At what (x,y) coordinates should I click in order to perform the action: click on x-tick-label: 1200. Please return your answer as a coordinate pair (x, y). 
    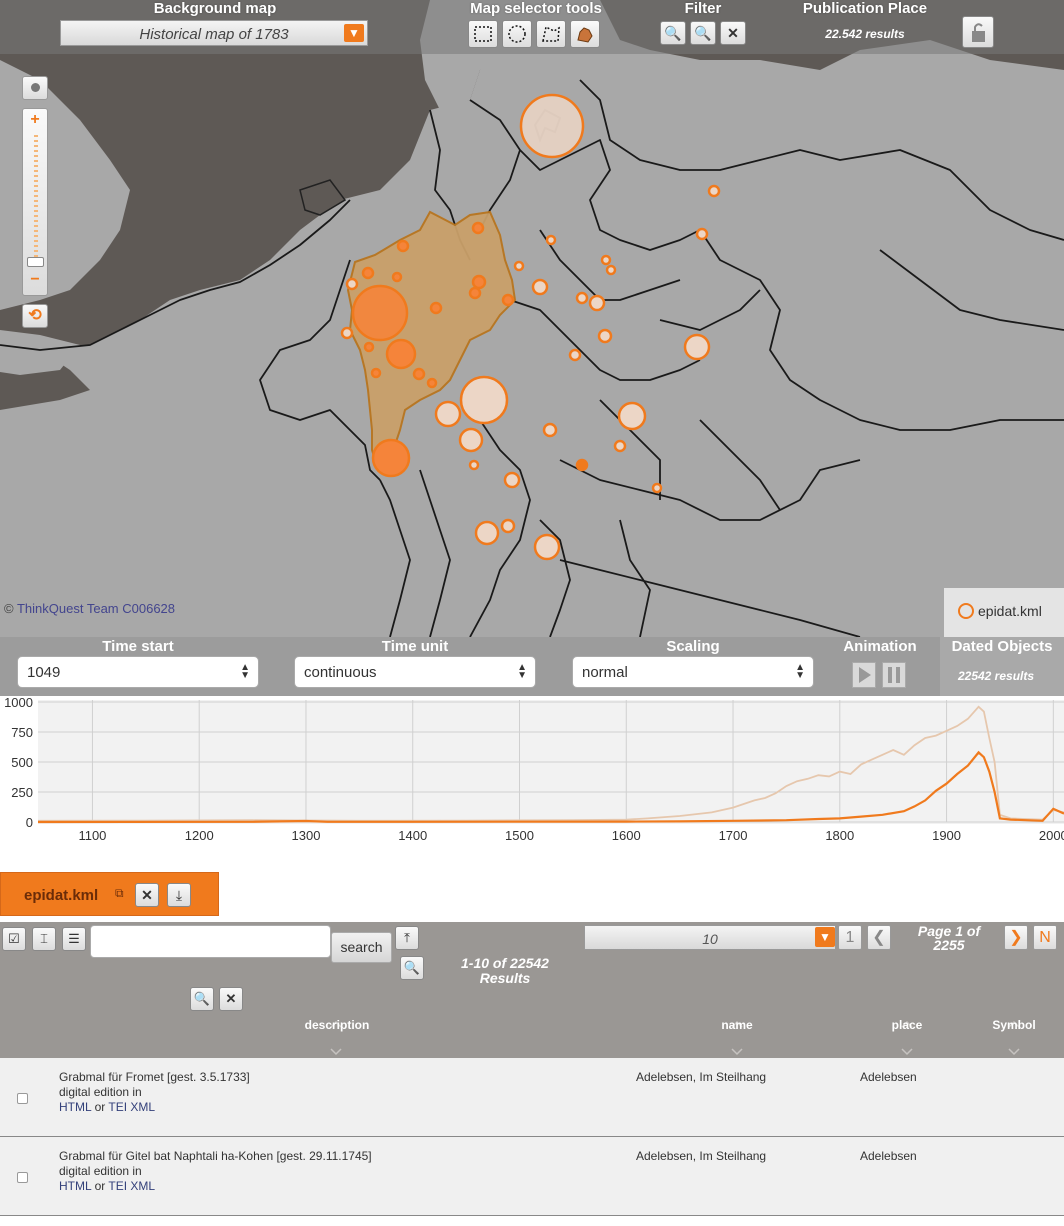
    Looking at the image, I should click on (199, 835).